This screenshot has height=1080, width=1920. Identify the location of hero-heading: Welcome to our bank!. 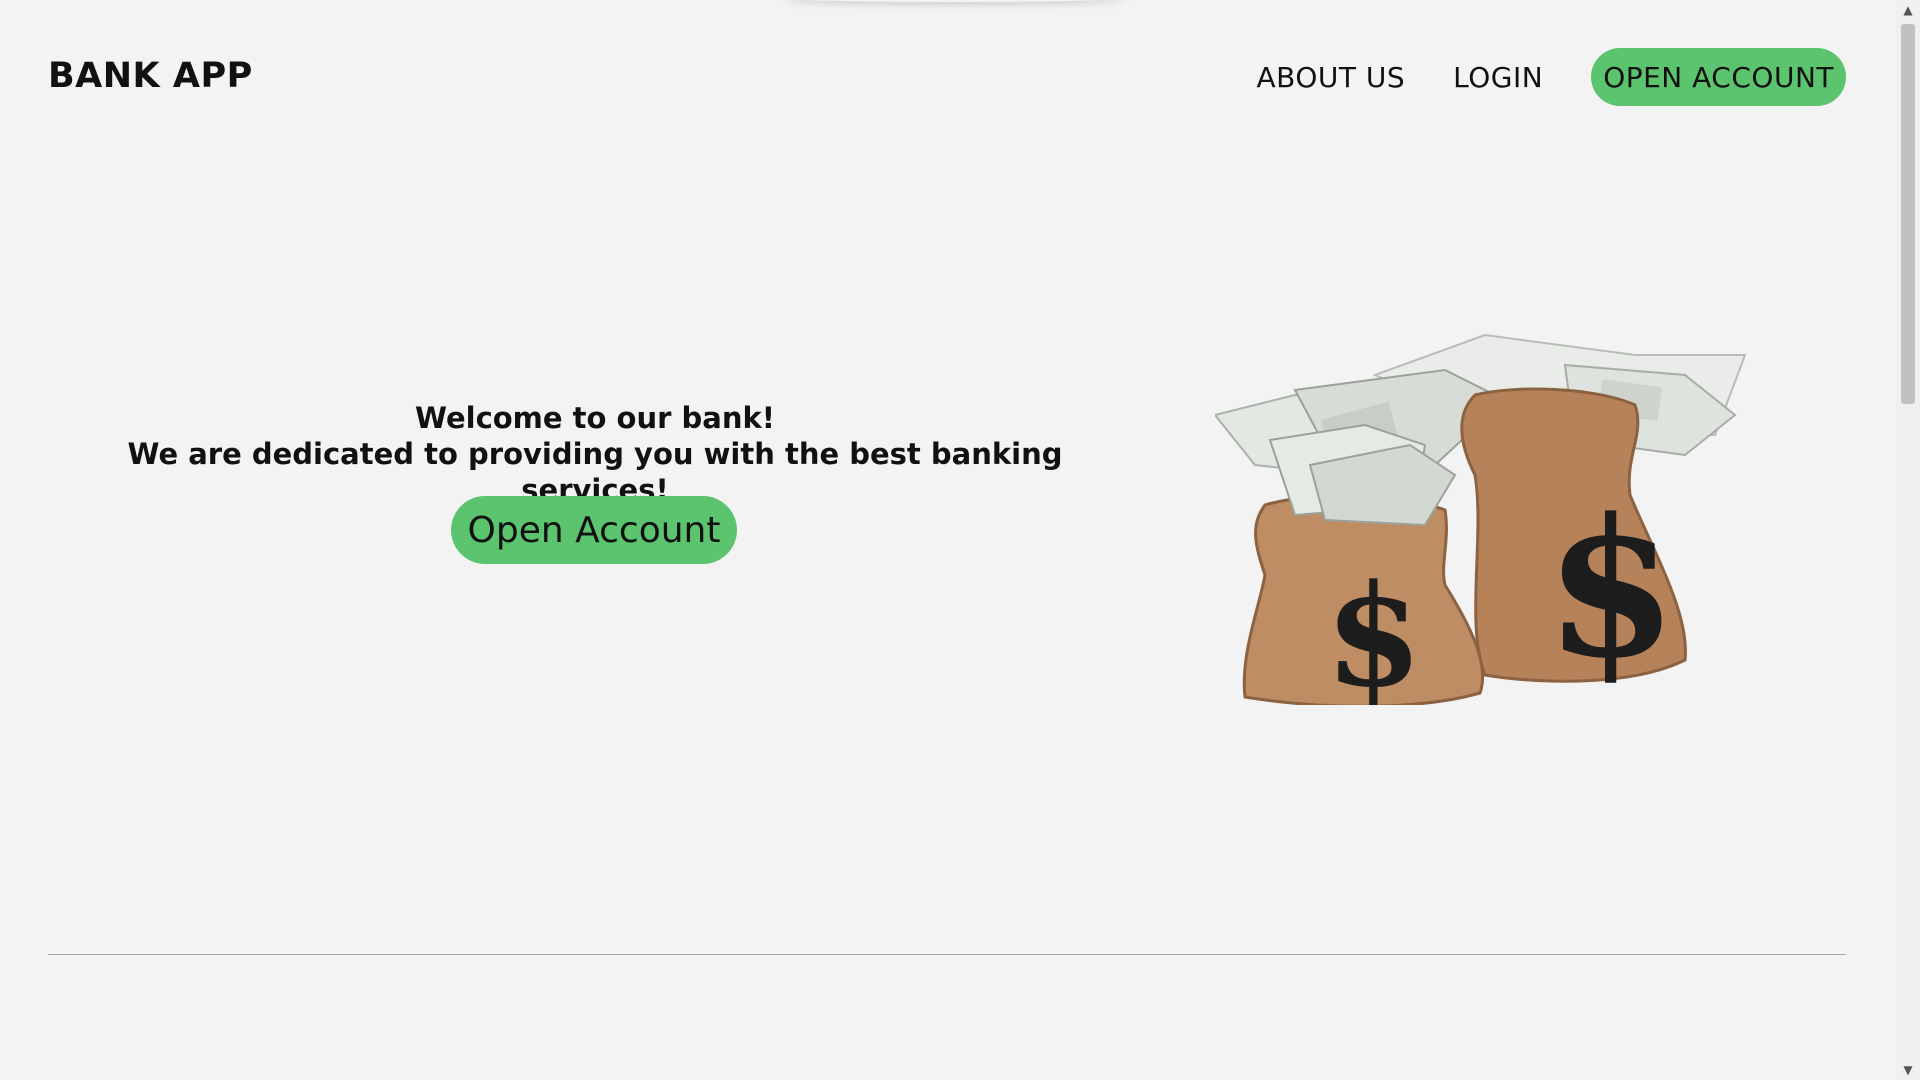
(595, 418).